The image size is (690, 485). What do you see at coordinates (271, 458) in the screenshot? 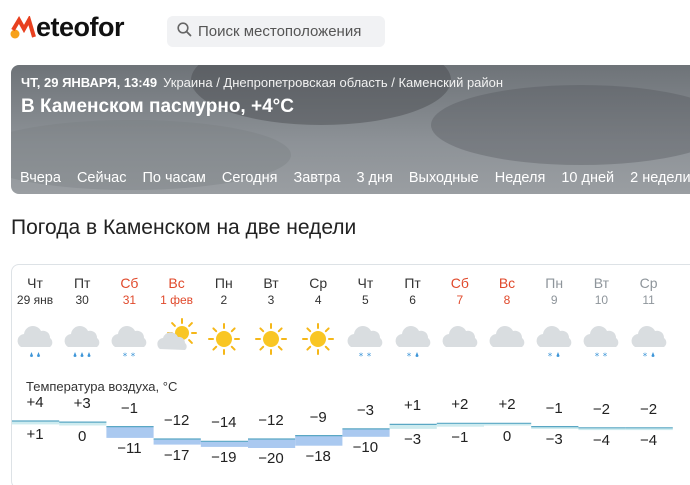
I see `temp-min: −20` at bounding box center [271, 458].